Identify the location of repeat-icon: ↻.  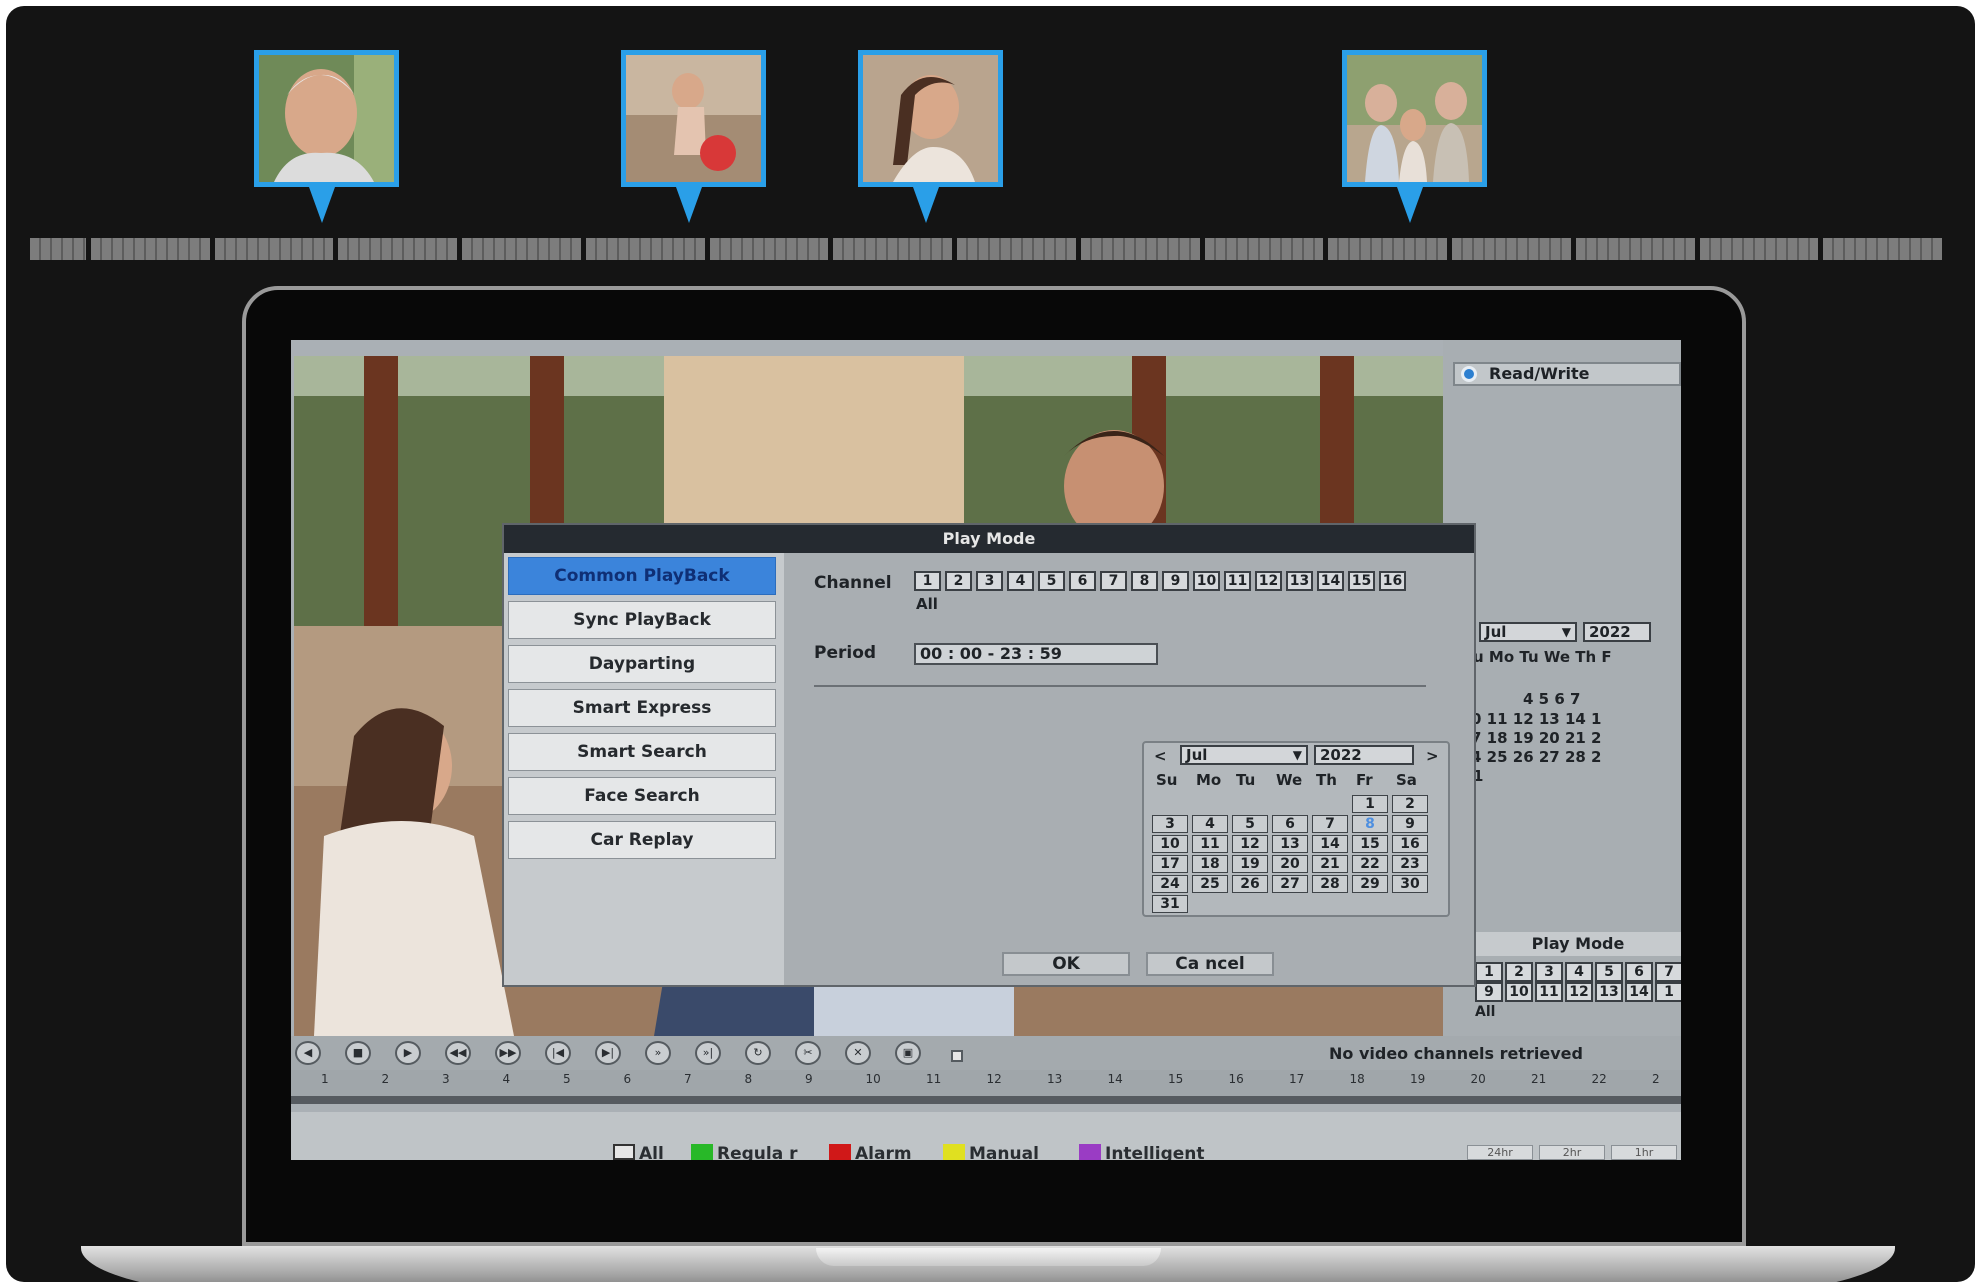
(758, 1053).